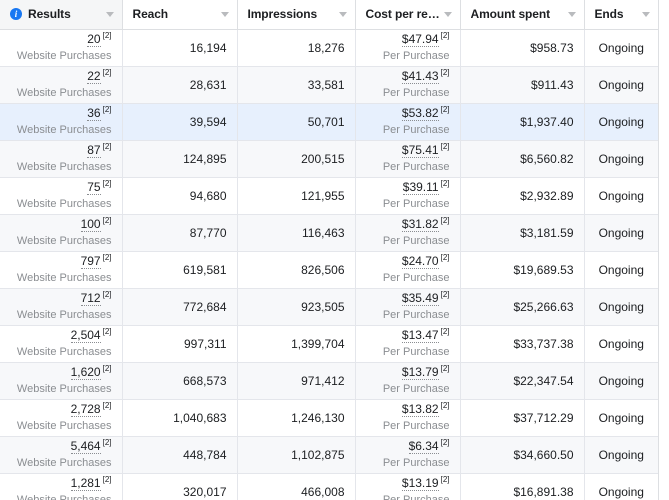 This screenshot has width=669, height=500. Describe the element at coordinates (522, 15) in the screenshot. I see `column-header-amount-spent: Amount spent` at that location.